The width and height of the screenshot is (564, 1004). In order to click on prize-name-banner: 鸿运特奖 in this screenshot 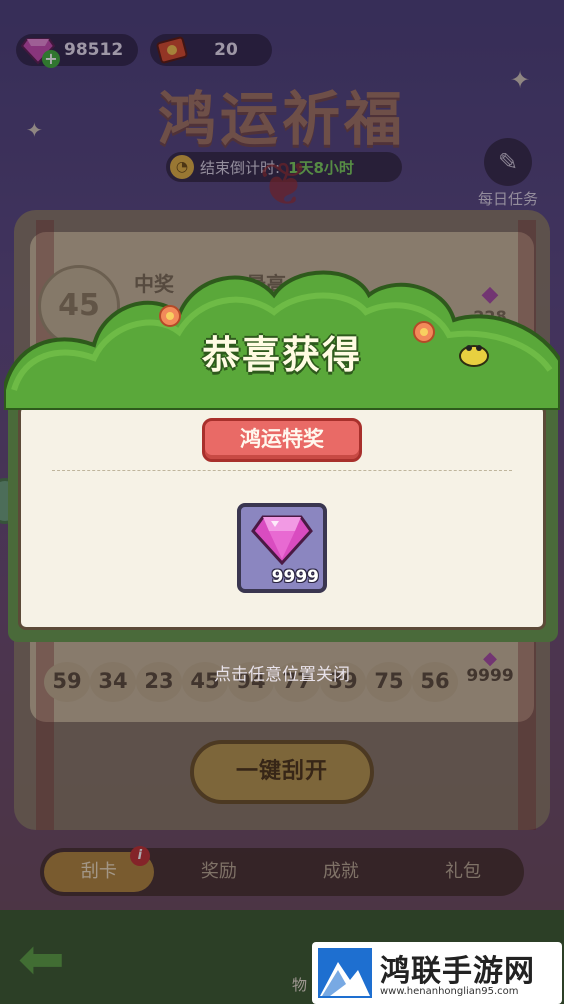, I will do `click(282, 440)`.